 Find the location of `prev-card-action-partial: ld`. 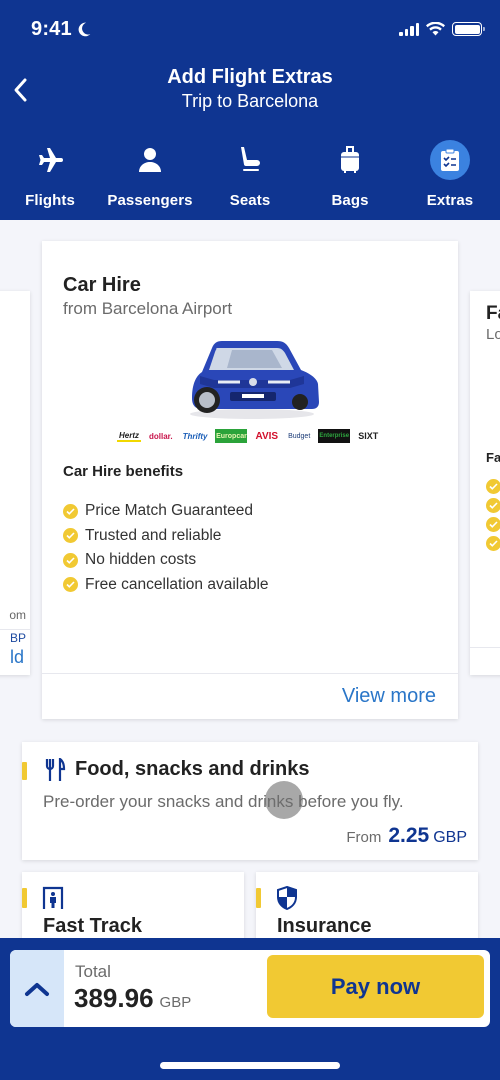

prev-card-action-partial: ld is located at coordinates (17, 657).